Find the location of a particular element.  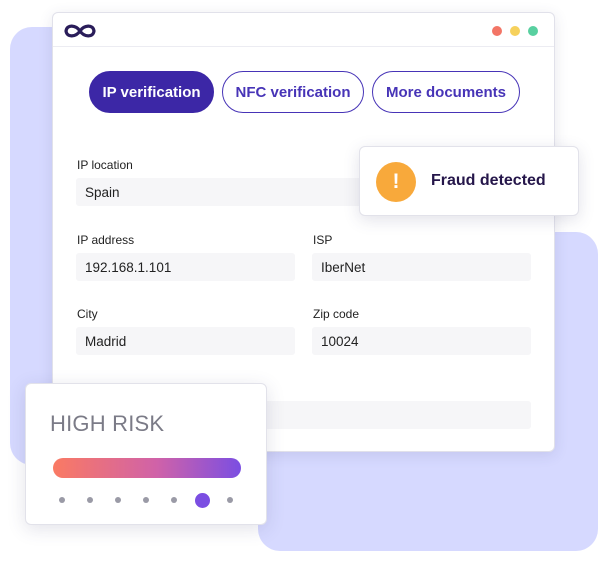

ip-address-field: 192.168.1.101 is located at coordinates (185, 267).